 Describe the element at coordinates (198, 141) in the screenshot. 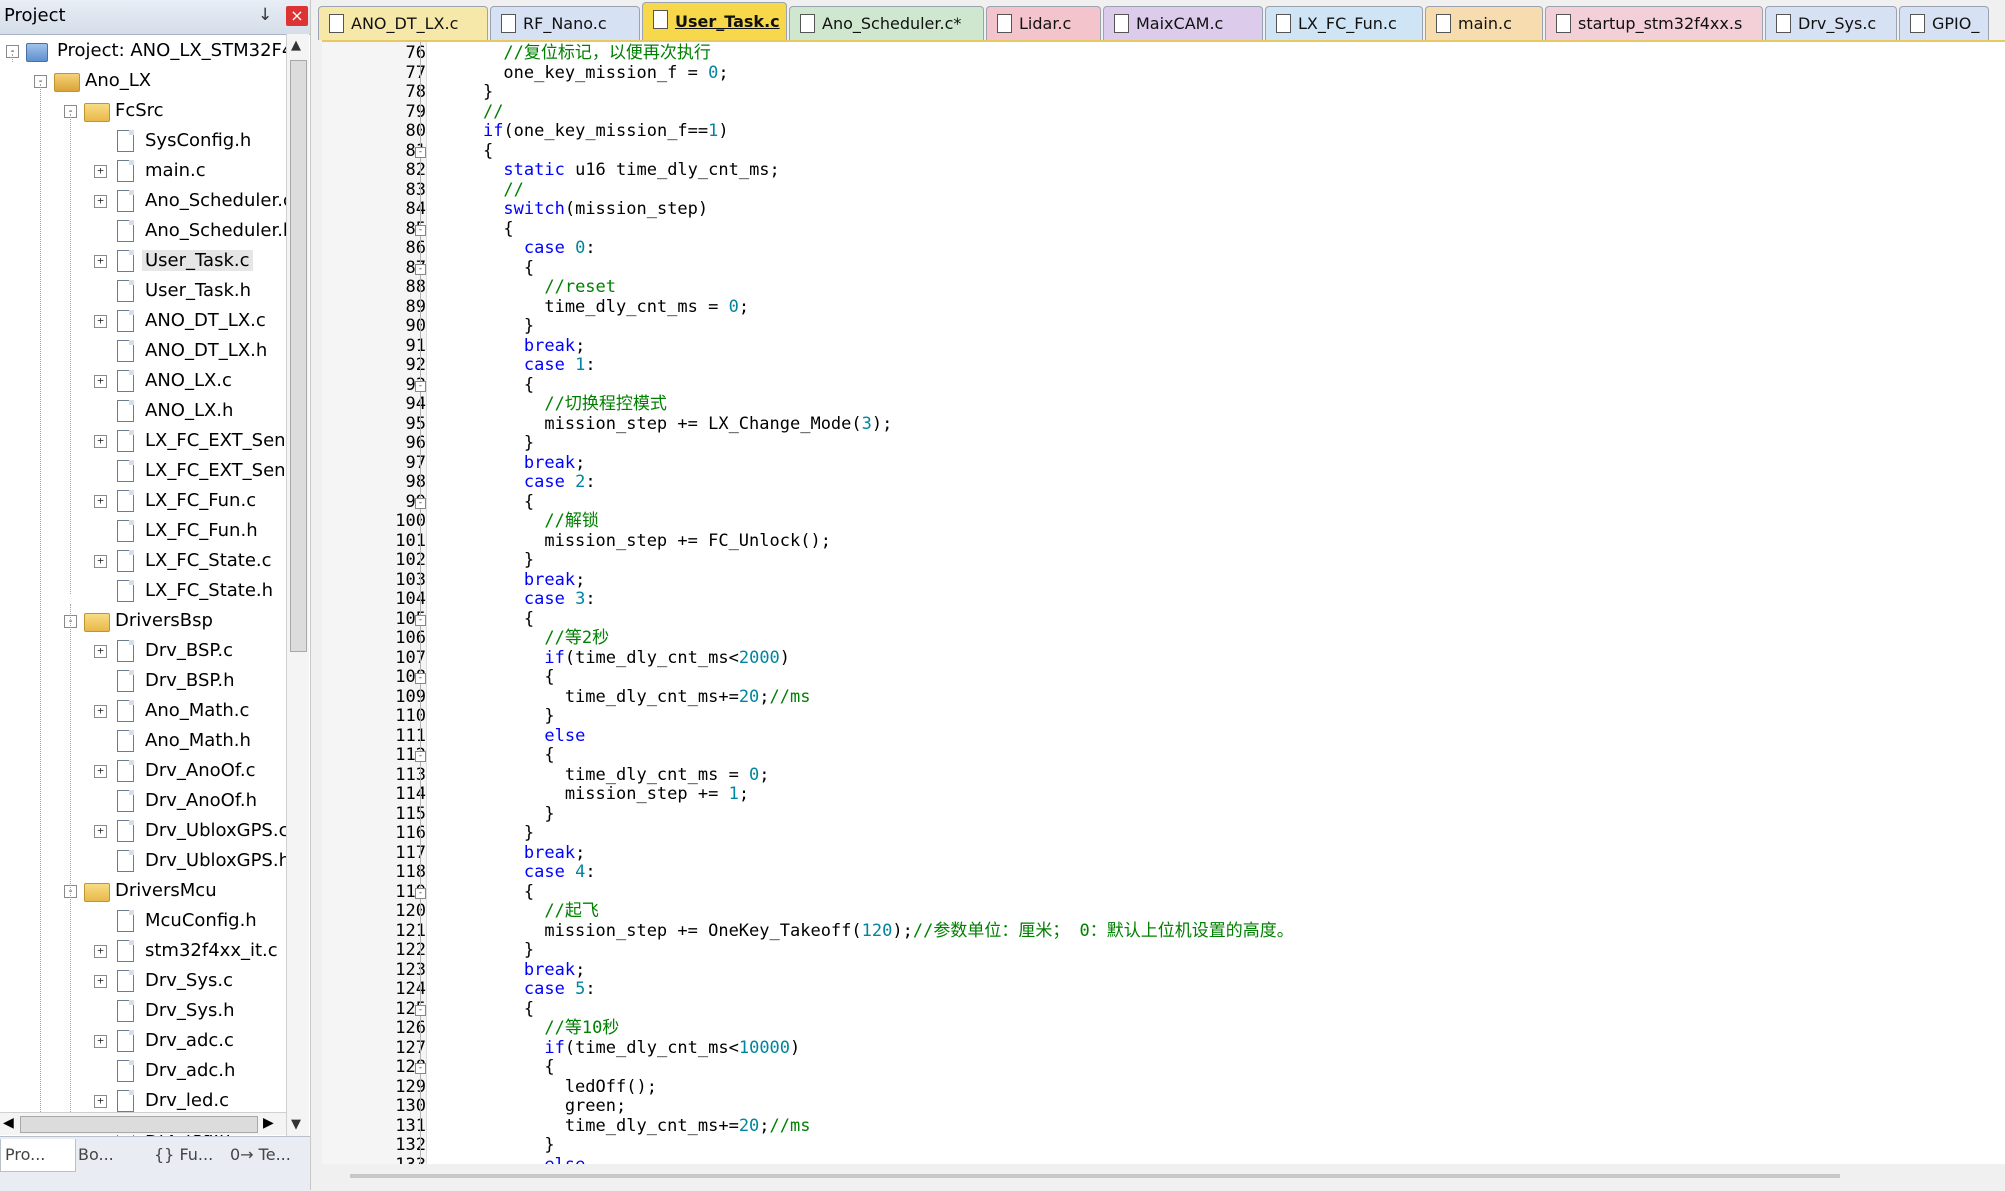

I see `tree-file-item: SysConfig.h` at that location.